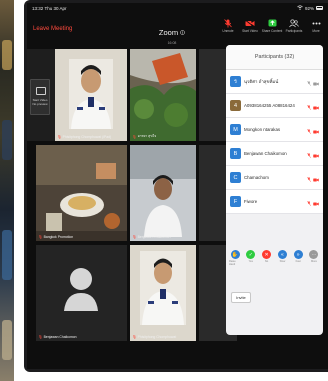 The height and width of the screenshot is (381, 328). What do you see at coordinates (314, 254) in the screenshot?
I see `more-icon: ⋯` at bounding box center [314, 254].